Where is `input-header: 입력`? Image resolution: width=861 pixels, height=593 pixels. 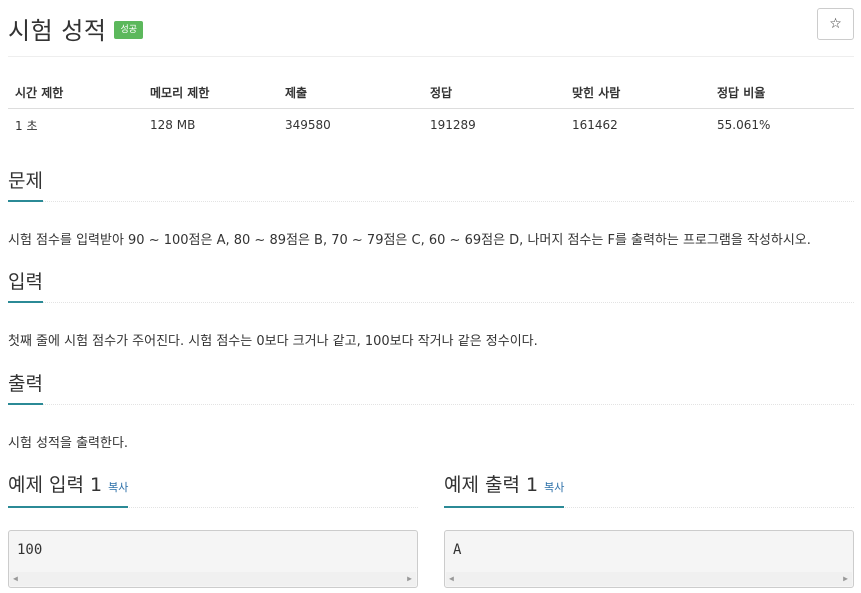
input-header: 입력 is located at coordinates (431, 286).